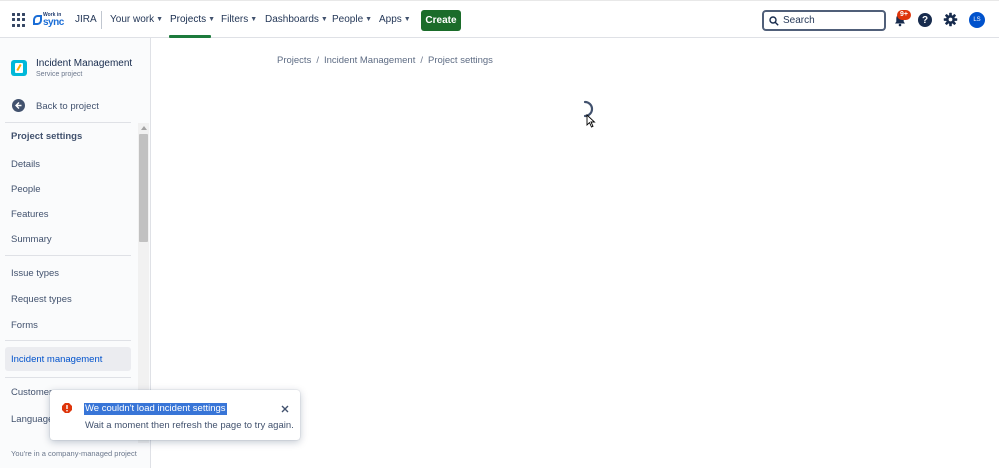 The height and width of the screenshot is (468, 999). Describe the element at coordinates (591, 121) in the screenshot. I see `mouse-cursor-icon` at that location.